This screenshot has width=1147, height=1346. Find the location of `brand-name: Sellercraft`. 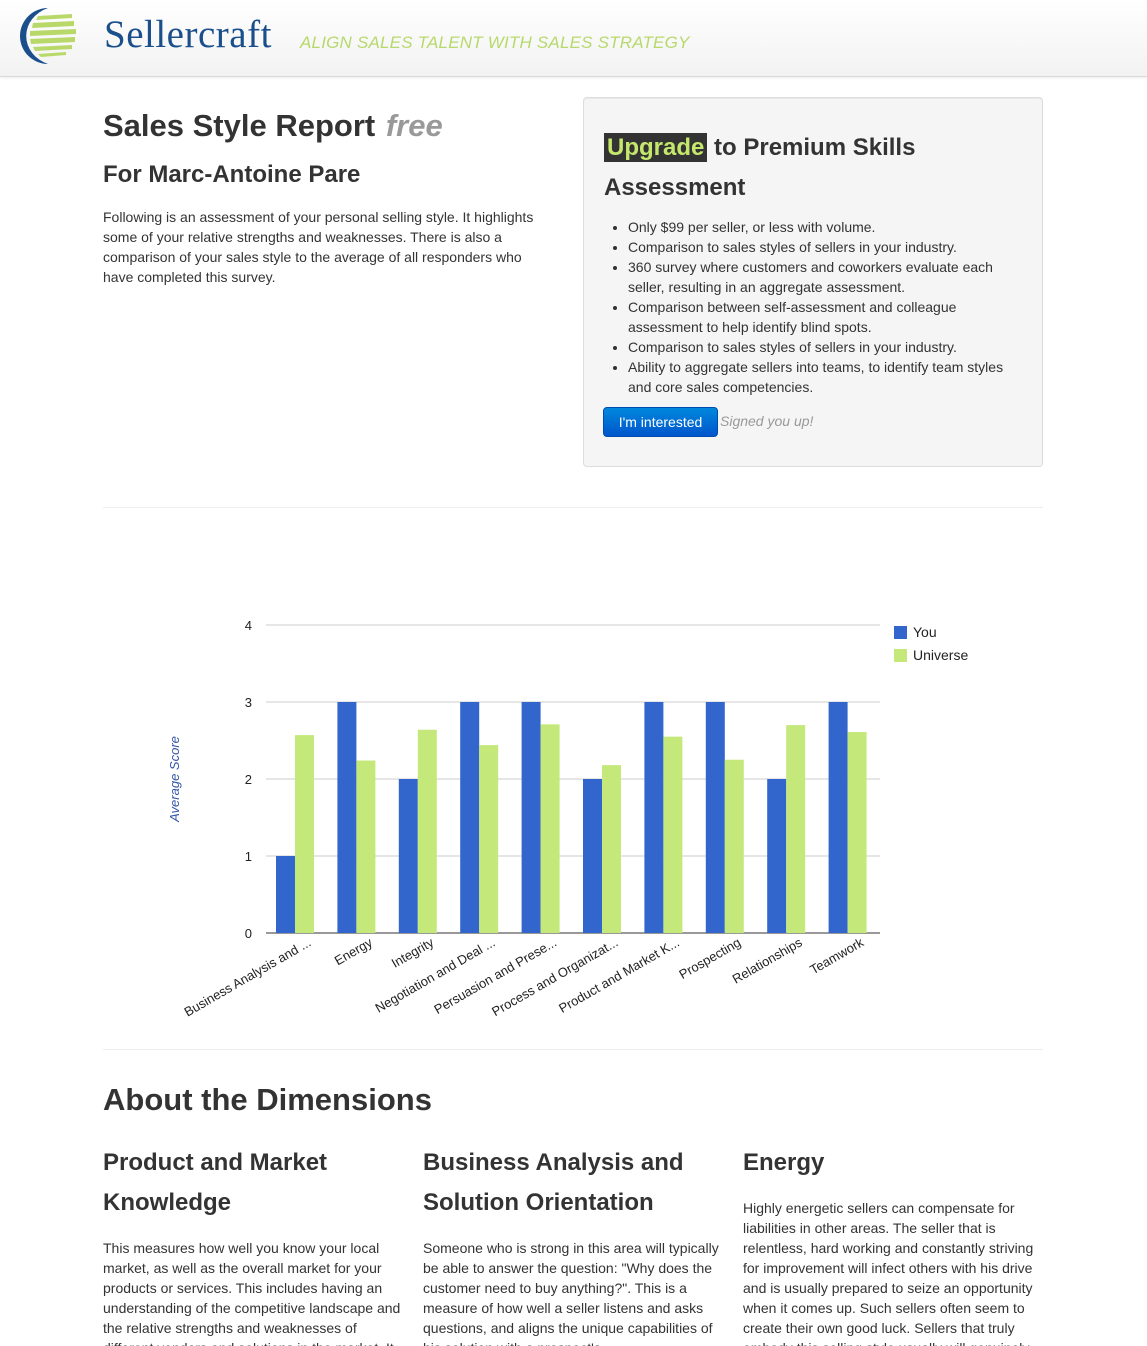

brand-name: Sellercraft is located at coordinates (188, 34).